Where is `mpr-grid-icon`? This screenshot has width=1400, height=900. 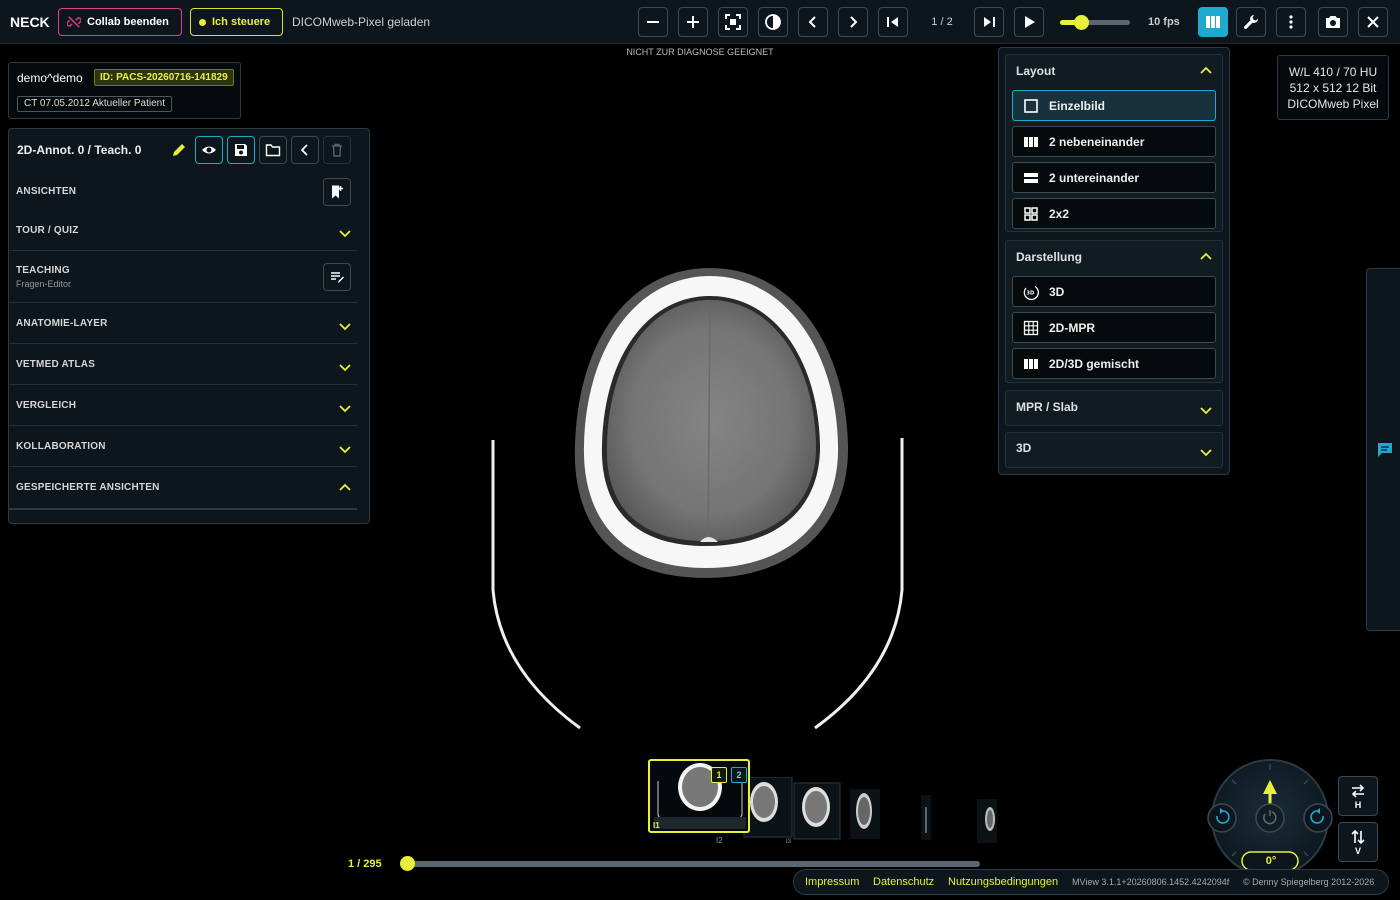 mpr-grid-icon is located at coordinates (1031, 327).